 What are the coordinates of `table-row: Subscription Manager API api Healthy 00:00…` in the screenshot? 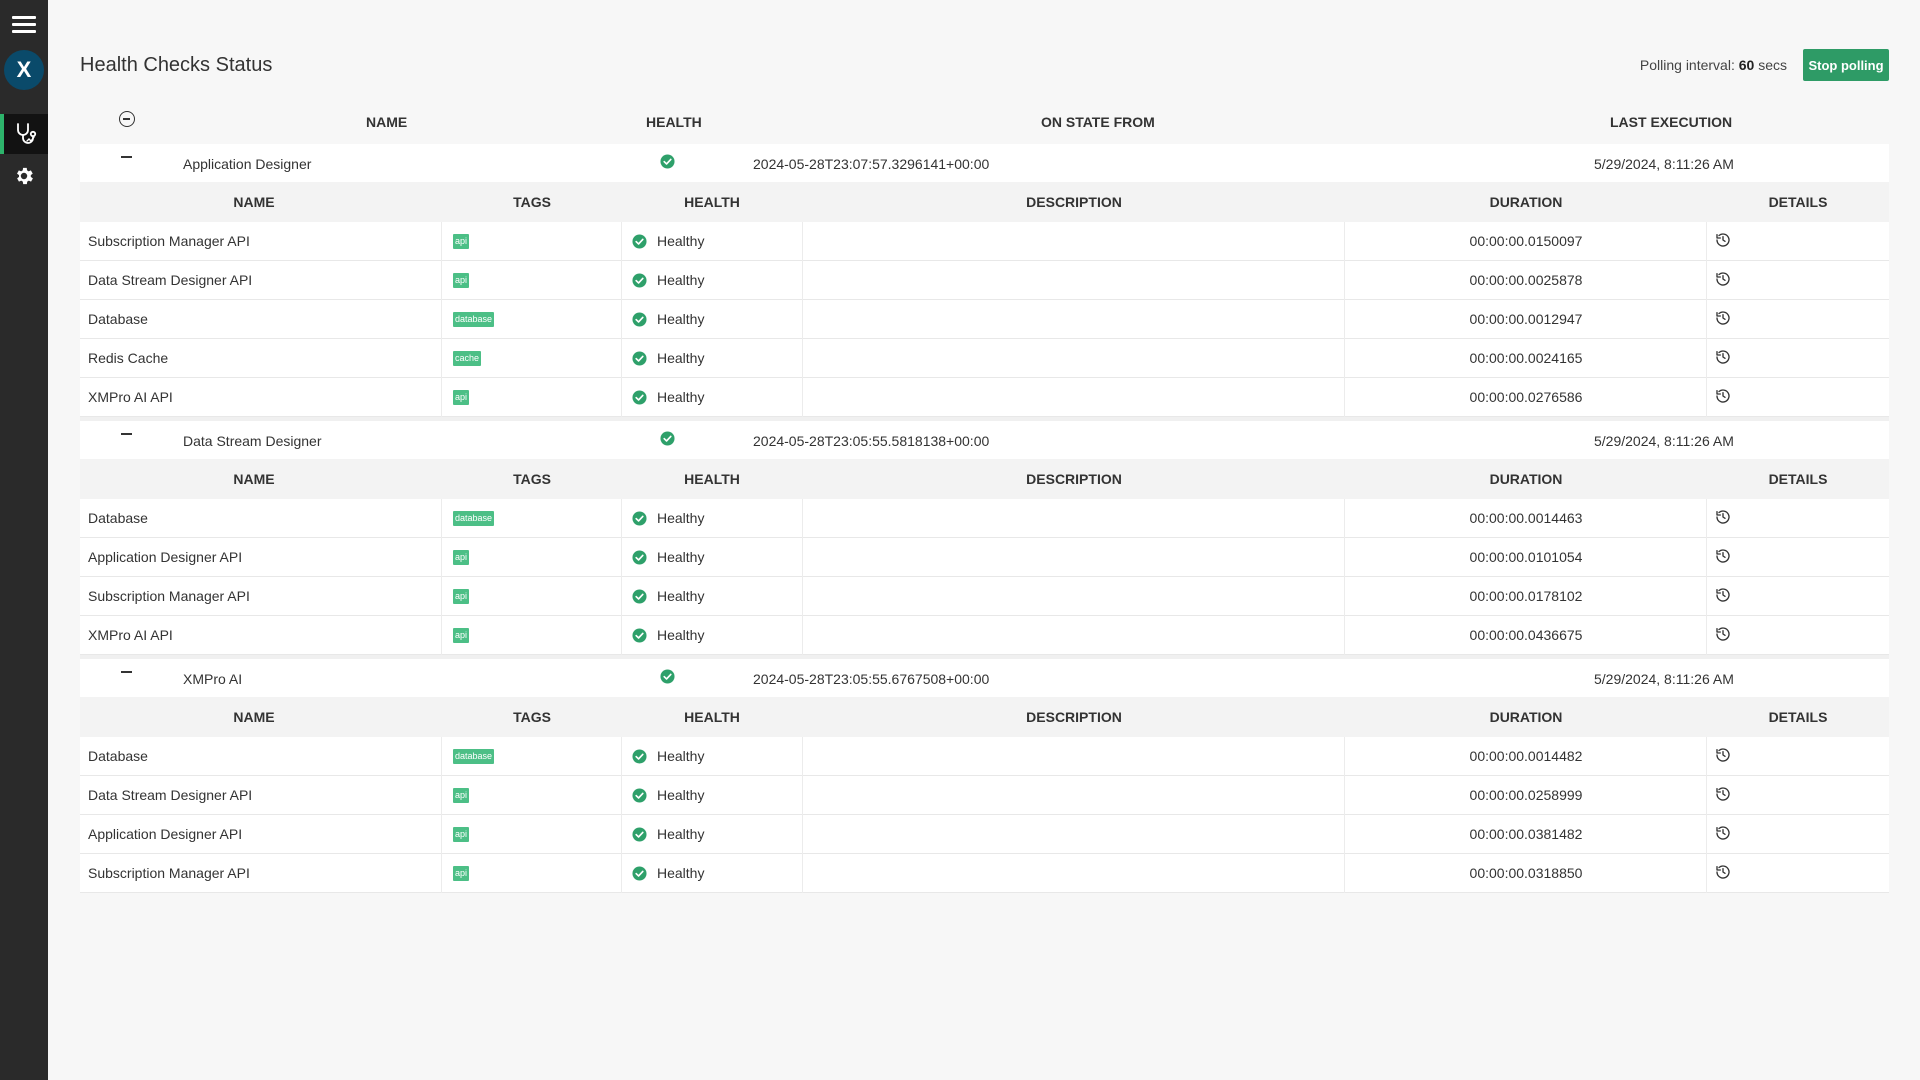 It's located at (984, 241).